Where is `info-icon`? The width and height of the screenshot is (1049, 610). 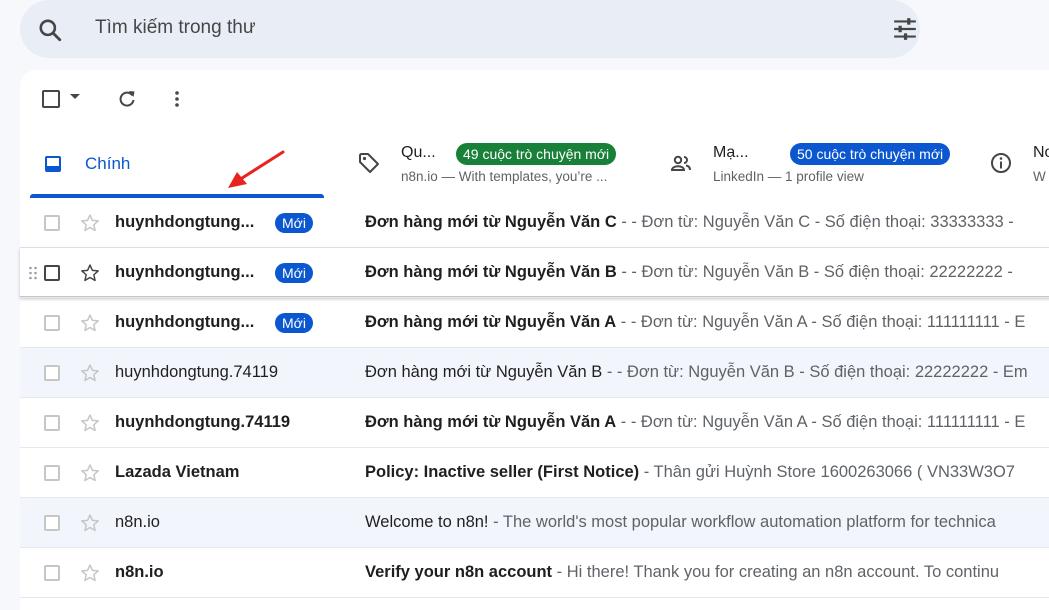
info-icon is located at coordinates (1001, 163).